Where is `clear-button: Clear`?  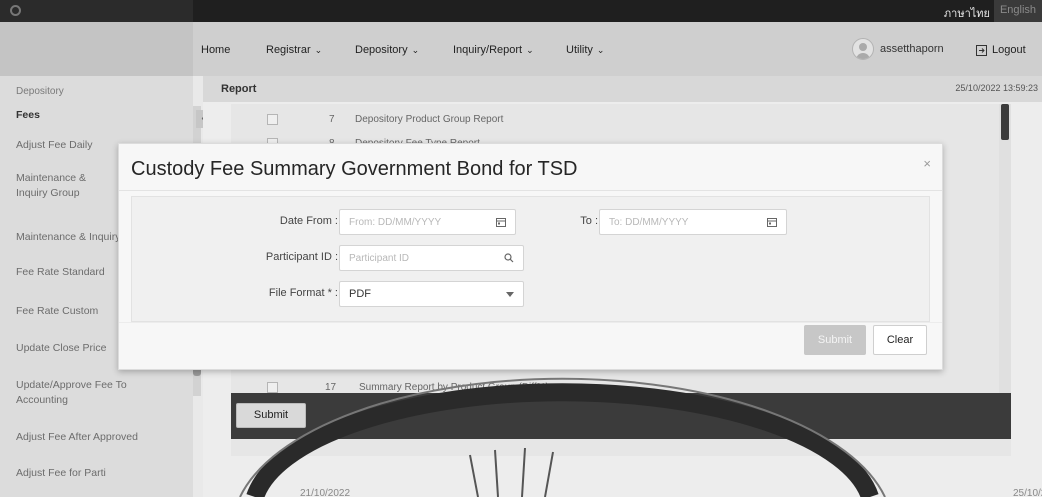
clear-button: Clear is located at coordinates (900, 340).